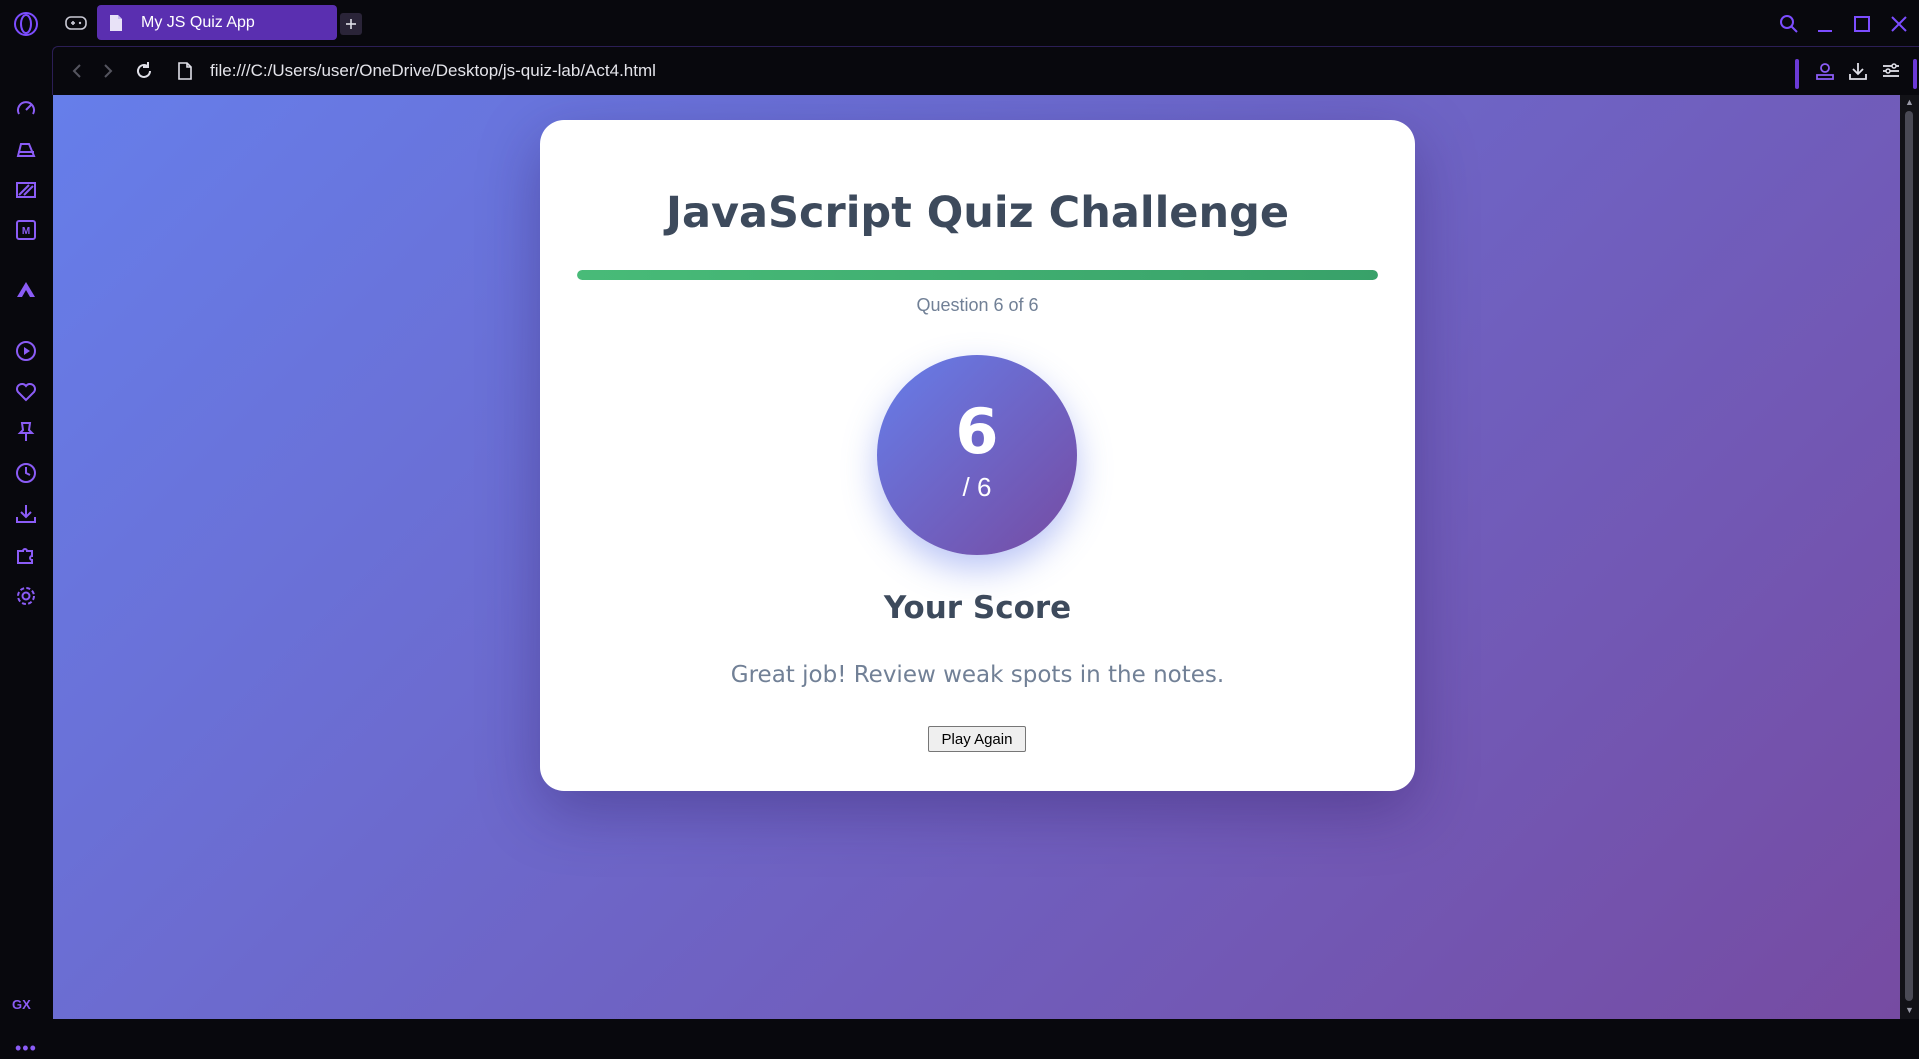  What do you see at coordinates (25, 23) in the screenshot?
I see `opera-gx-logo-icon` at bounding box center [25, 23].